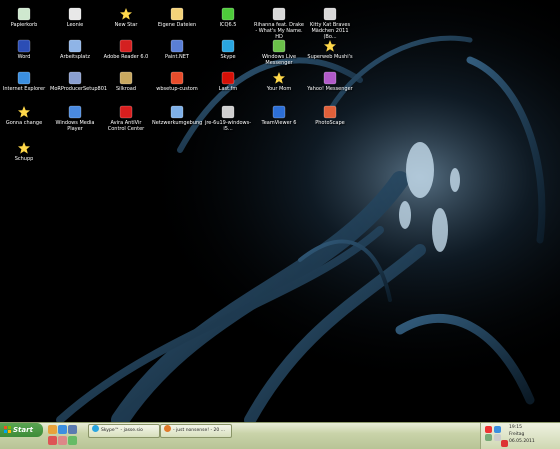 The height and width of the screenshot is (449, 560). I want to click on desktop-icon-label: Internet Explorer, so click(24, 89).